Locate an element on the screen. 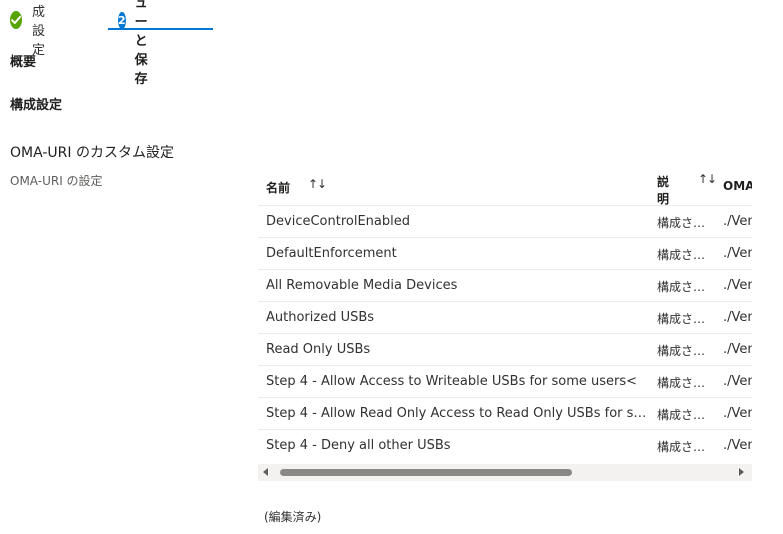 The width and height of the screenshot is (783, 534). table-row: Authorized USBs 構成さ… ./Ven is located at coordinates (505, 318).